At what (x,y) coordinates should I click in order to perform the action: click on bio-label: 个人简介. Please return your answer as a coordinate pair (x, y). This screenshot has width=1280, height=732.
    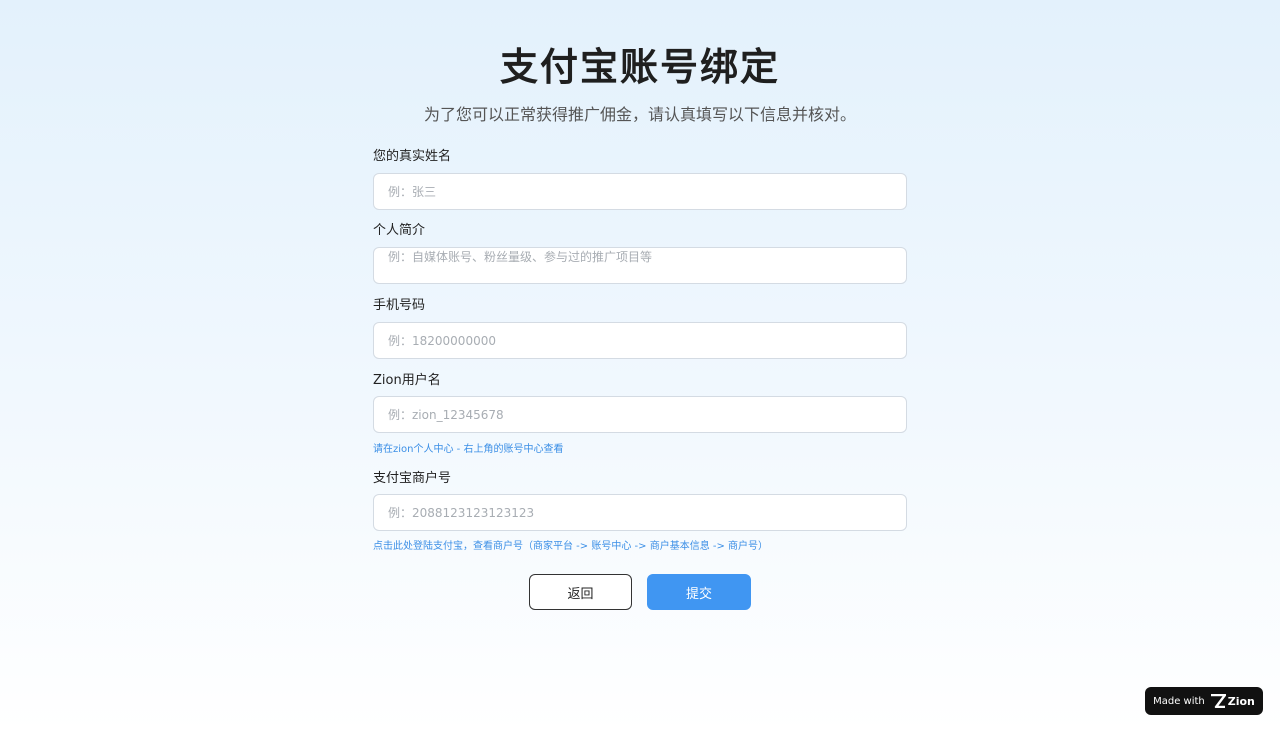
    Looking at the image, I should click on (399, 230).